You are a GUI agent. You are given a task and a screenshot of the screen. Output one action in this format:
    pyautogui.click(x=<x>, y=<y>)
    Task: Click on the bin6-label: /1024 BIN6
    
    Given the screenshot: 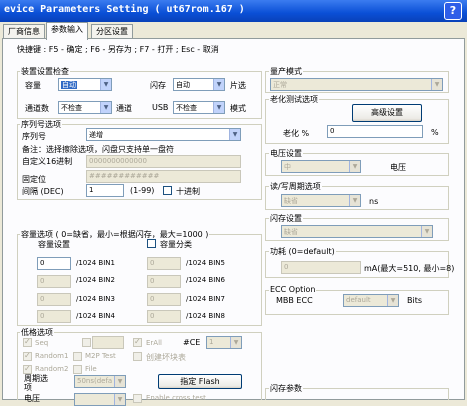 What is the action you would take?
    pyautogui.click(x=205, y=280)
    